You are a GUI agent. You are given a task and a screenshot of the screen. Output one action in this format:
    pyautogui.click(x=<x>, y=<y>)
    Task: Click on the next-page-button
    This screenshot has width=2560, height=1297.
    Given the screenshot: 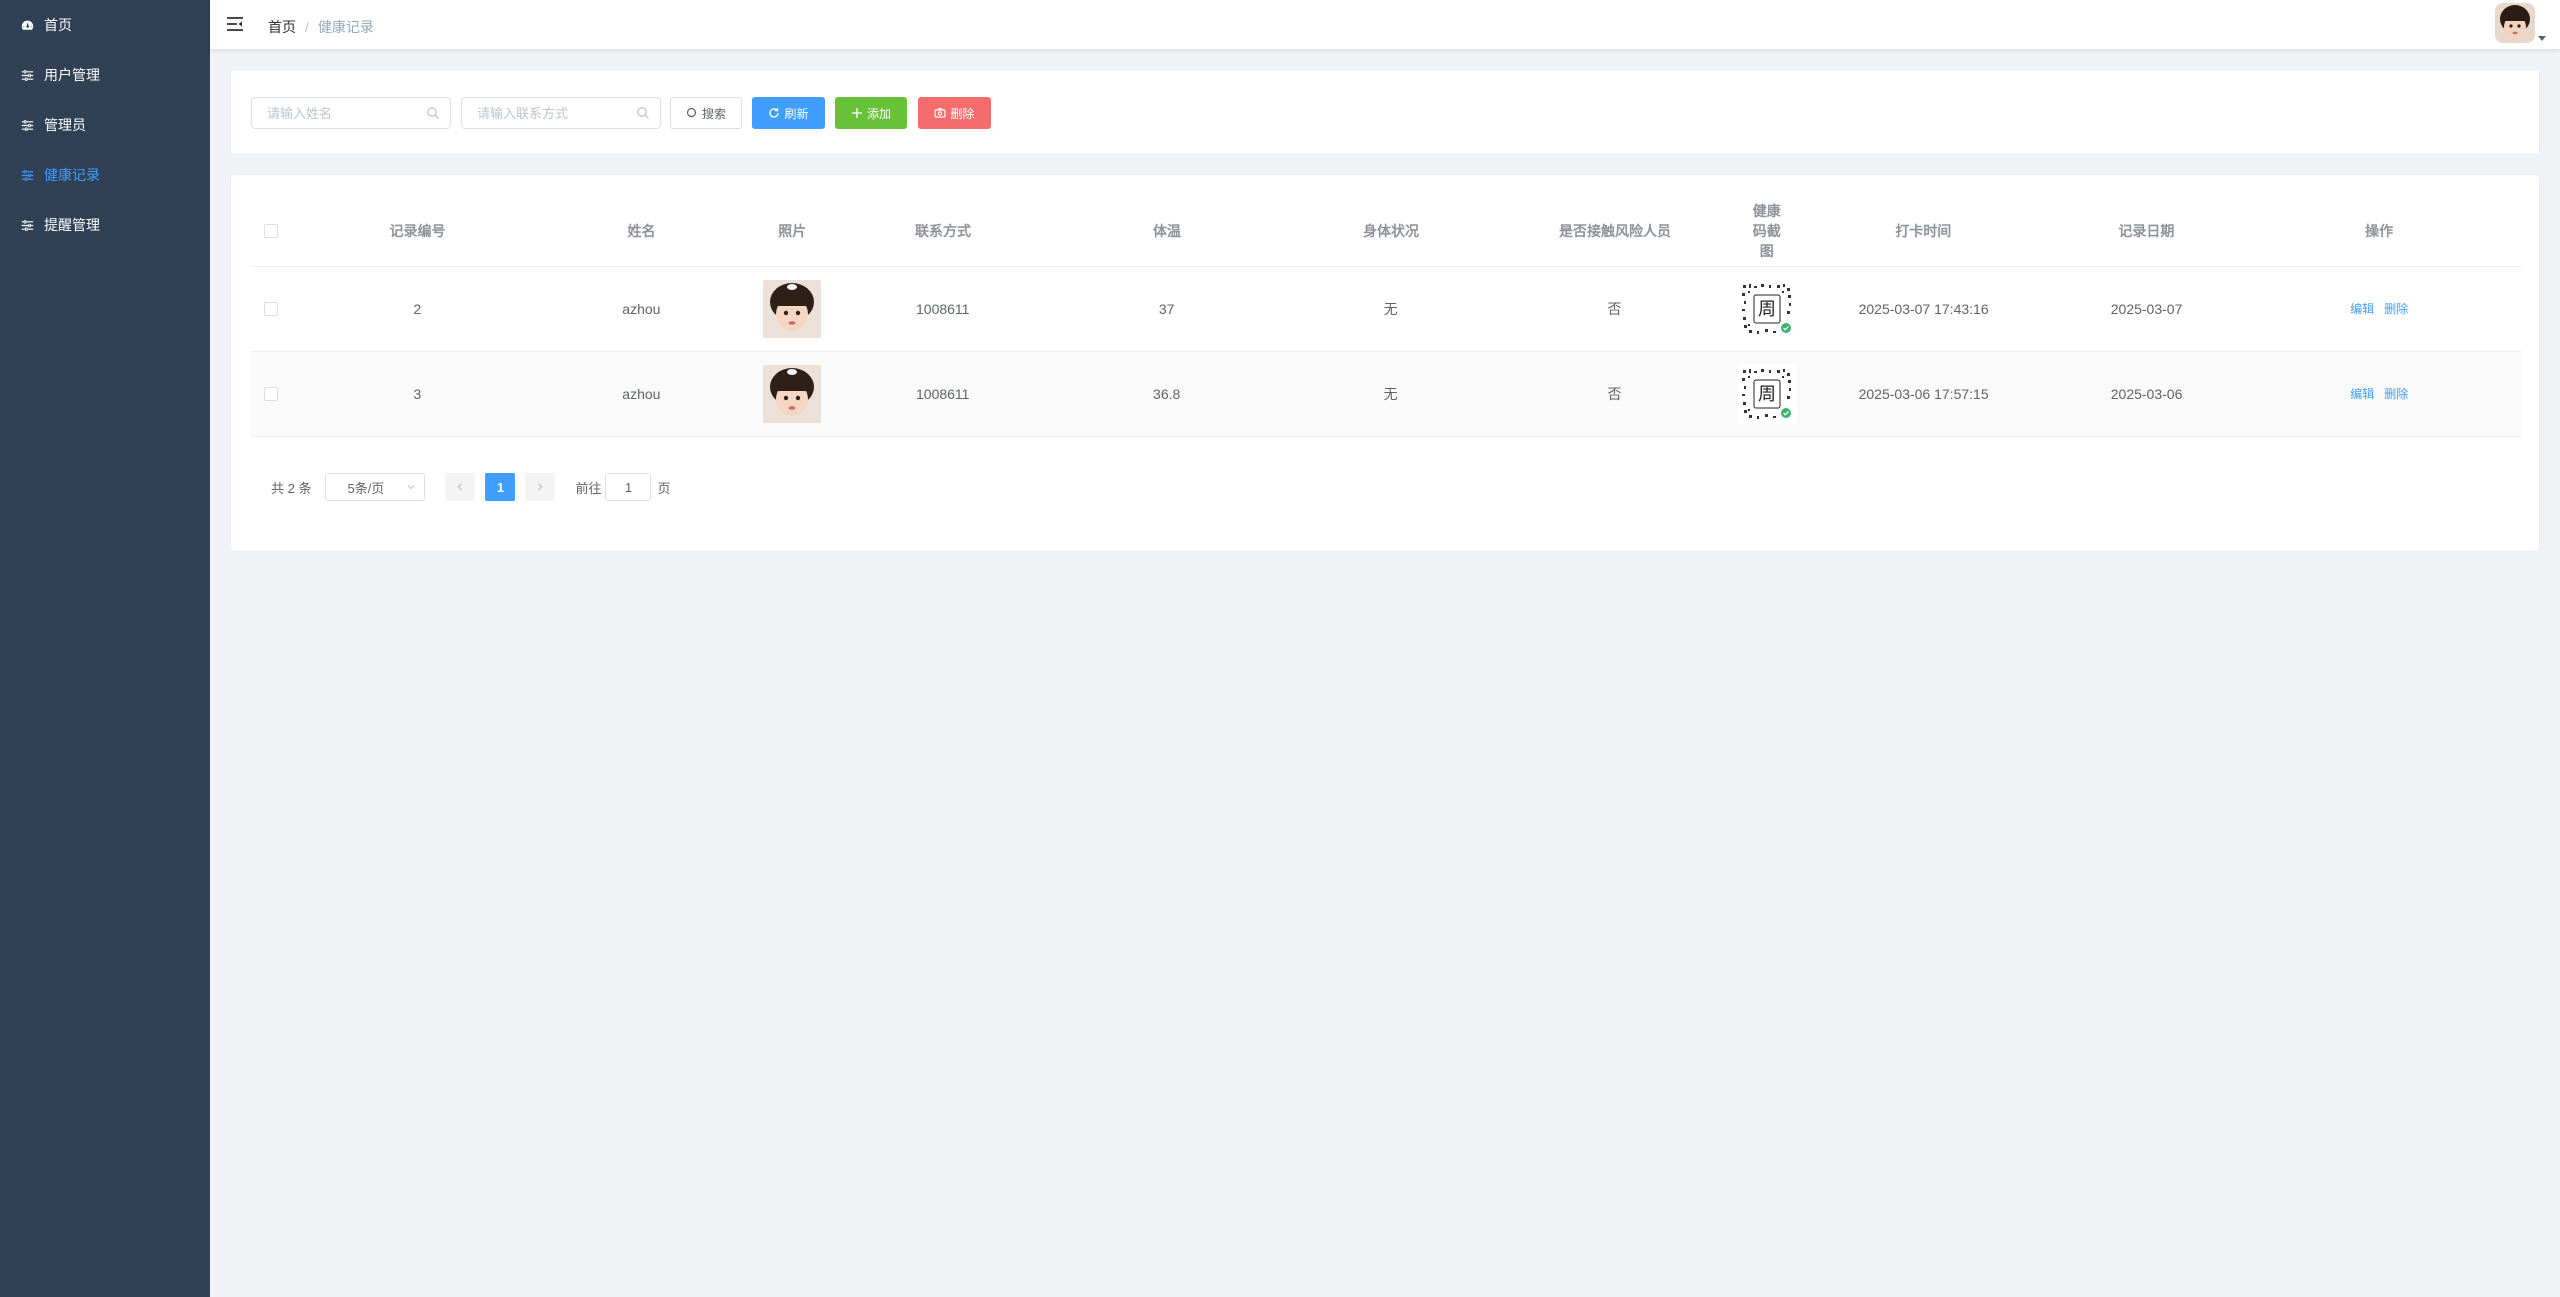 What is the action you would take?
    pyautogui.click(x=540, y=487)
    